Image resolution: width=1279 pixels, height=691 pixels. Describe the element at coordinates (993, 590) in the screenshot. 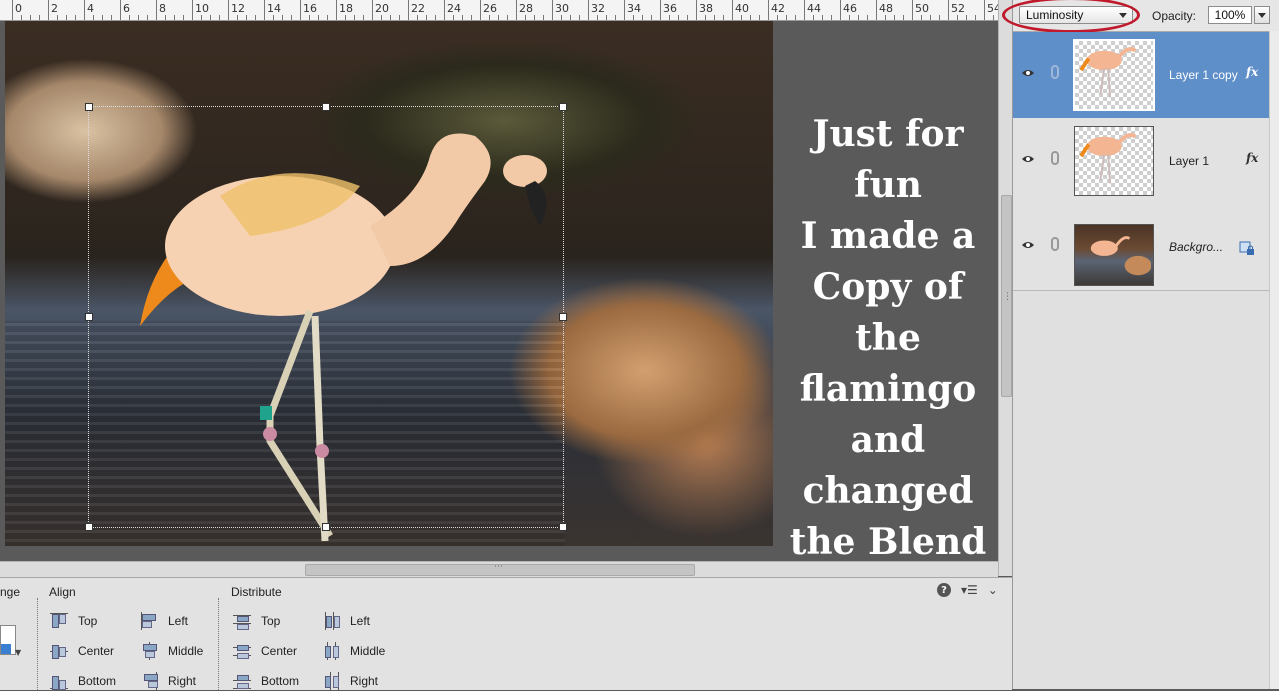

I see `chevron-down-icon: ⌄` at that location.